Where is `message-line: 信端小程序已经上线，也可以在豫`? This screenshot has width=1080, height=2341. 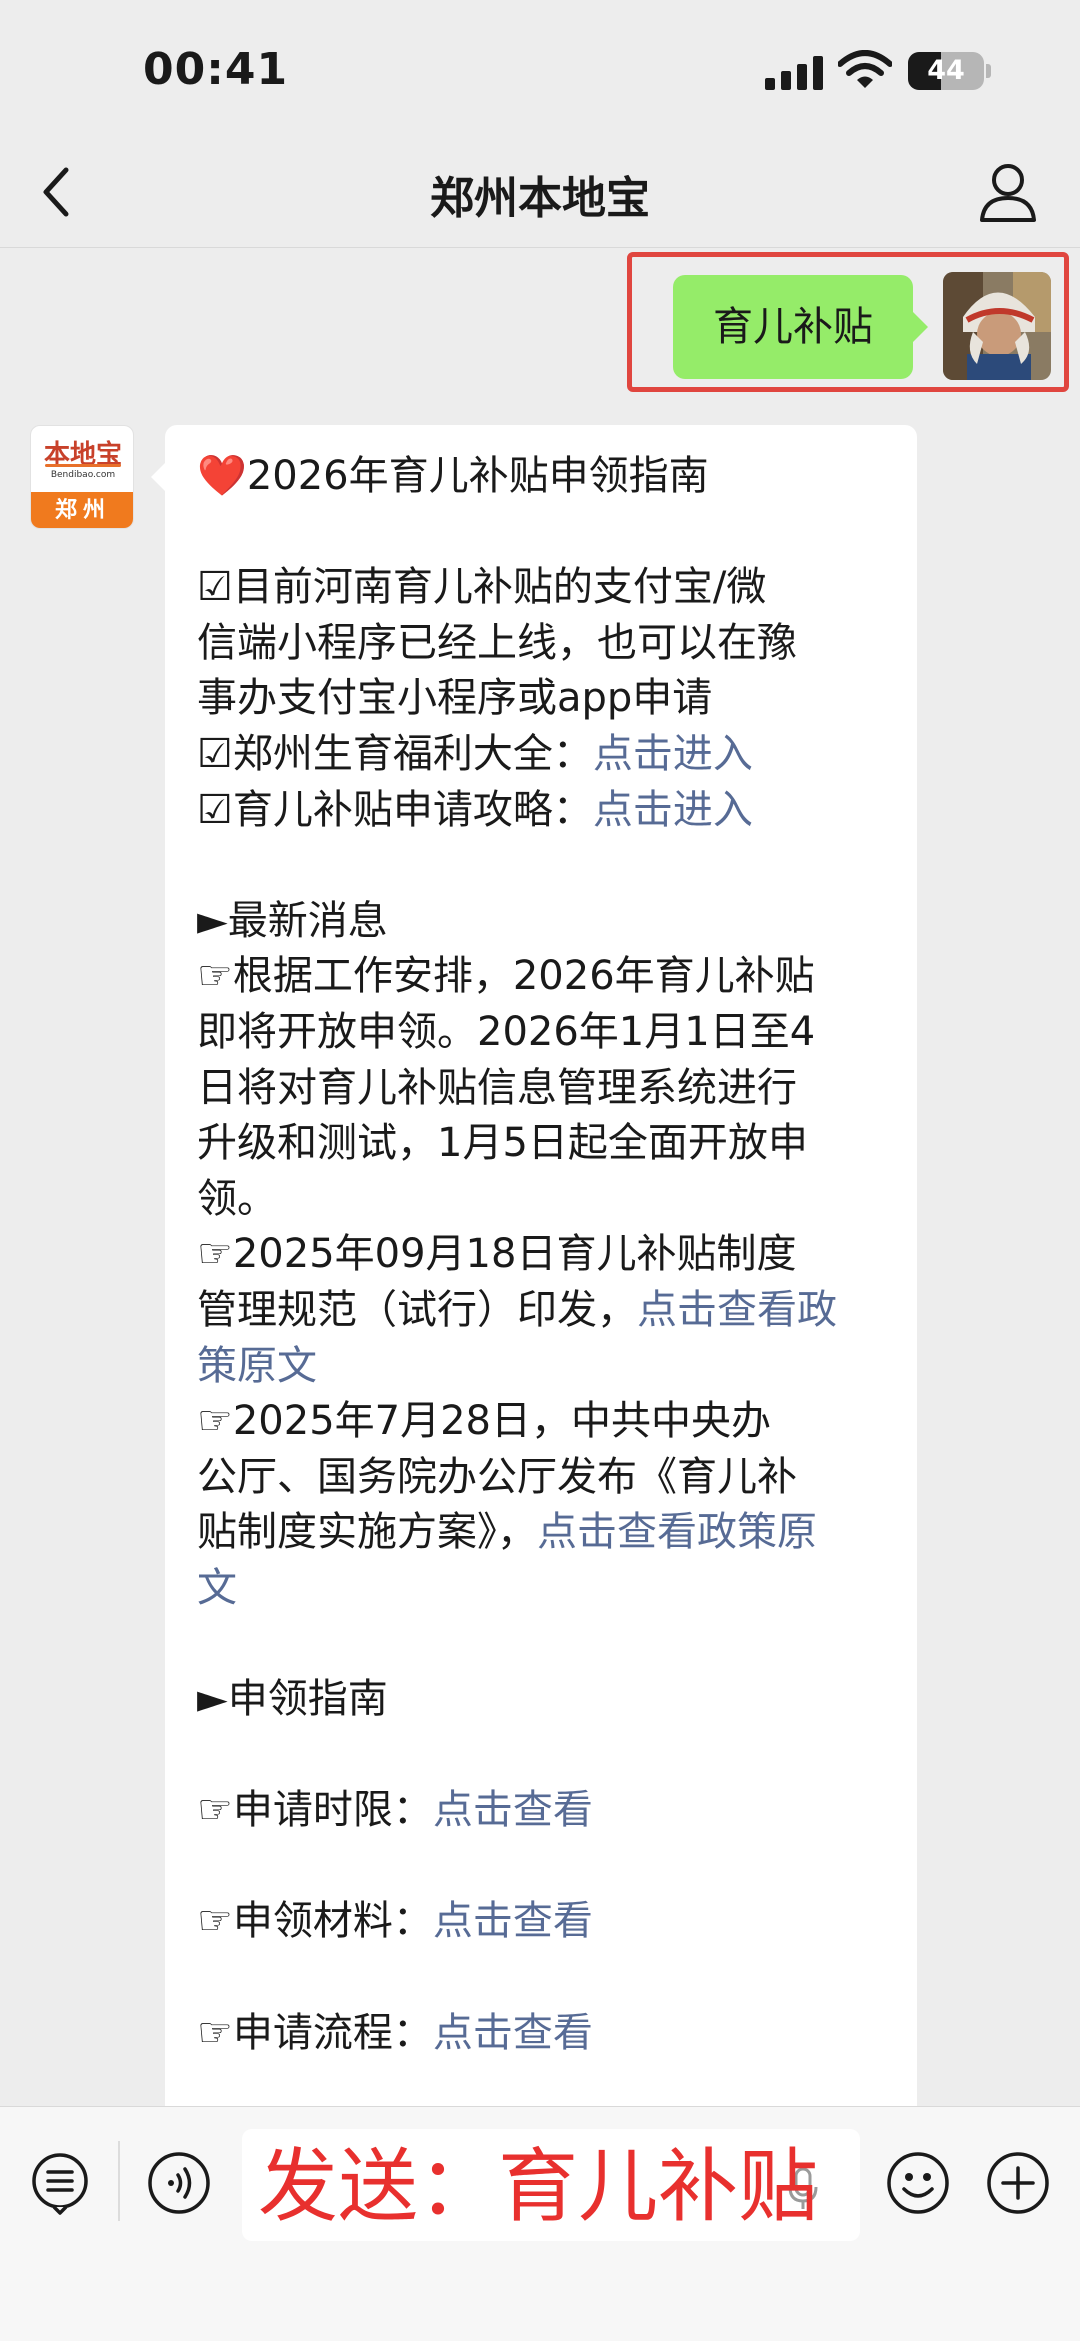
message-line: 信端小程序已经上线，也可以在豫 is located at coordinates (541, 644).